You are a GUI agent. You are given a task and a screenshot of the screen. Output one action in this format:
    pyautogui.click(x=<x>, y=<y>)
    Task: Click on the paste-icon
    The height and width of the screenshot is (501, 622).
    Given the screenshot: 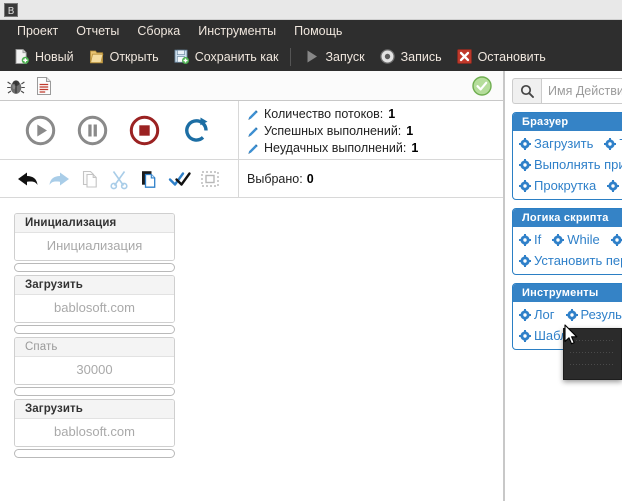 What is the action you would take?
    pyautogui.click(x=149, y=179)
    